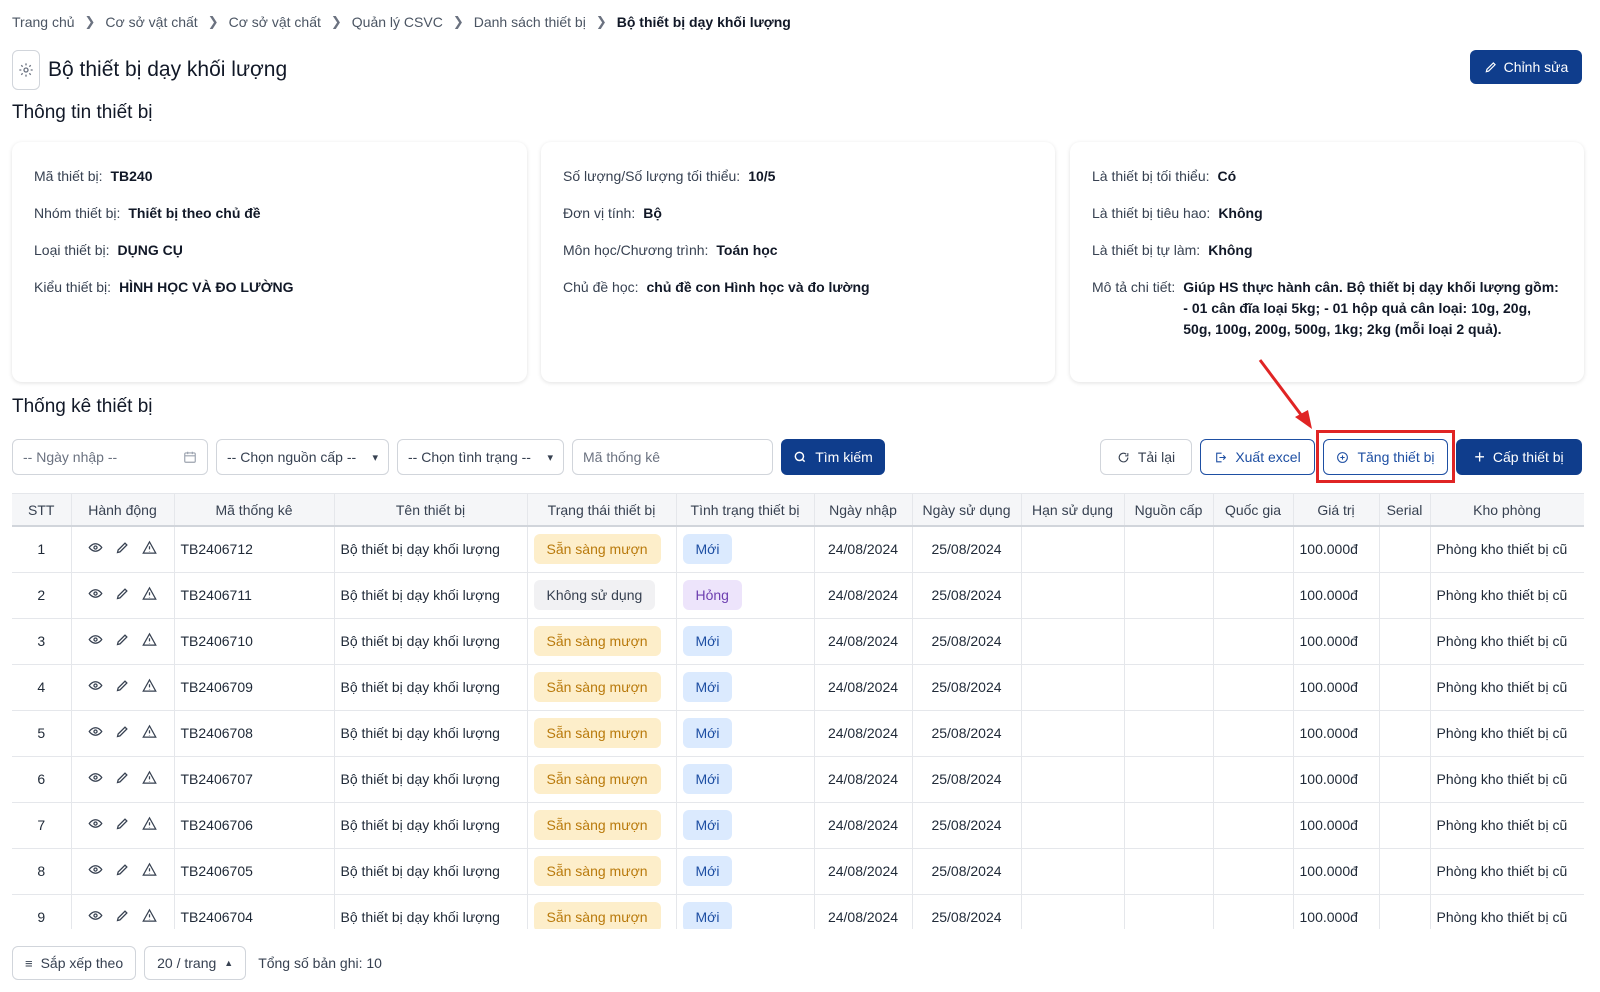  I want to click on date-filter-input: -- Ngày nhập --, so click(110, 457).